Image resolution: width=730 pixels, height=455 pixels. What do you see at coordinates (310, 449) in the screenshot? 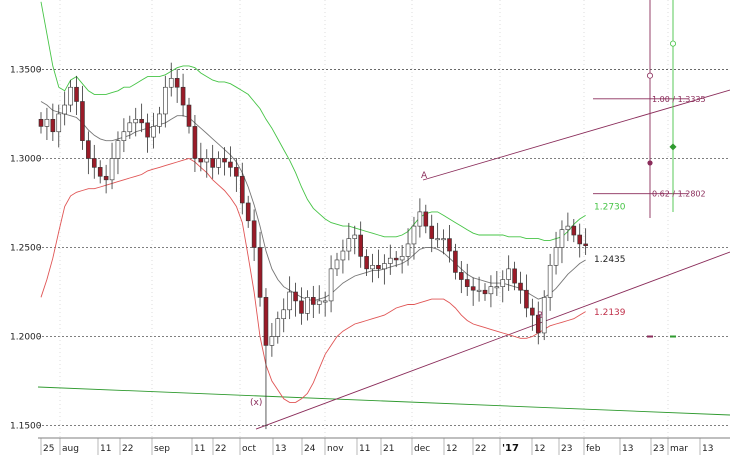
I see `x-tick-label: 24` at bounding box center [310, 449].